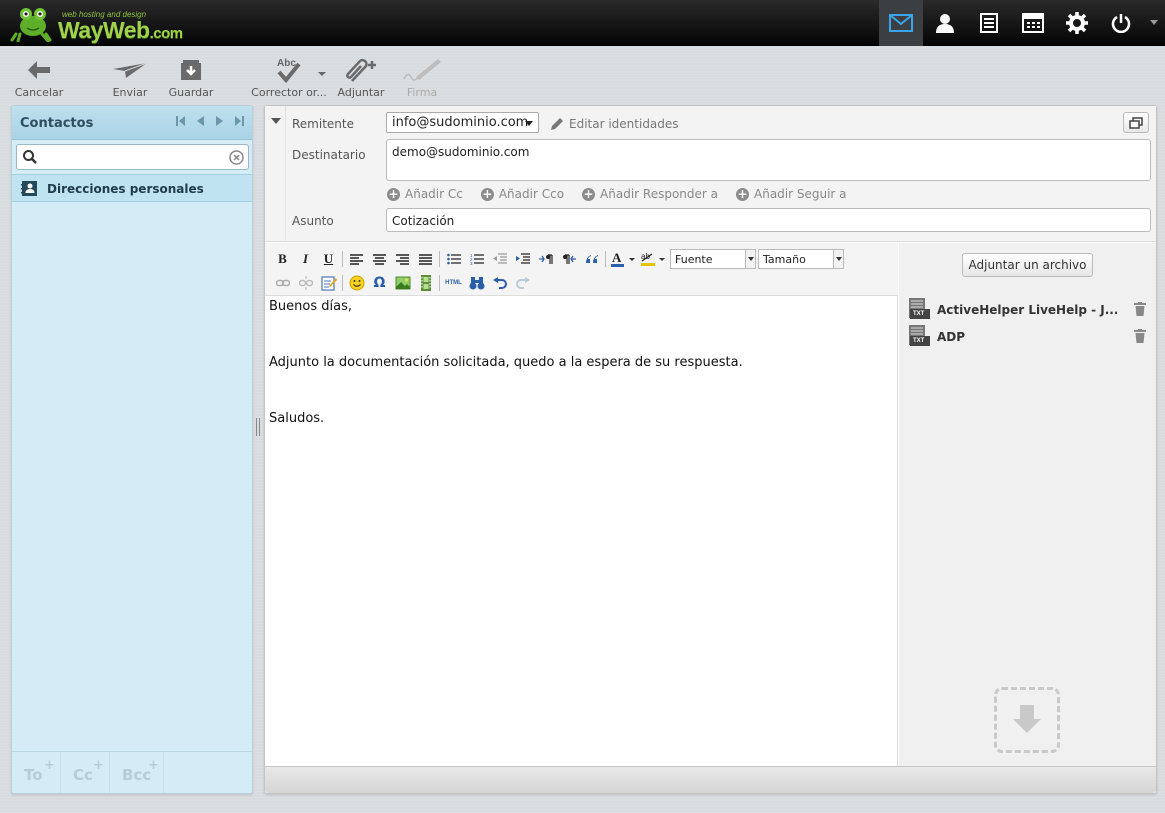 This screenshot has height=813, width=1165. I want to click on contacts-search-input, so click(133, 157).